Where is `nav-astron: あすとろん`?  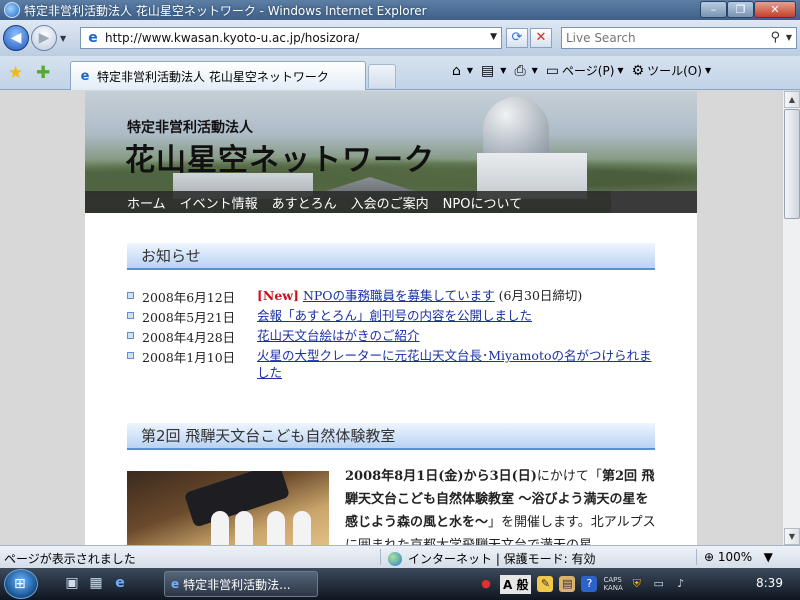
nav-astron: あすとろん is located at coordinates (304, 202).